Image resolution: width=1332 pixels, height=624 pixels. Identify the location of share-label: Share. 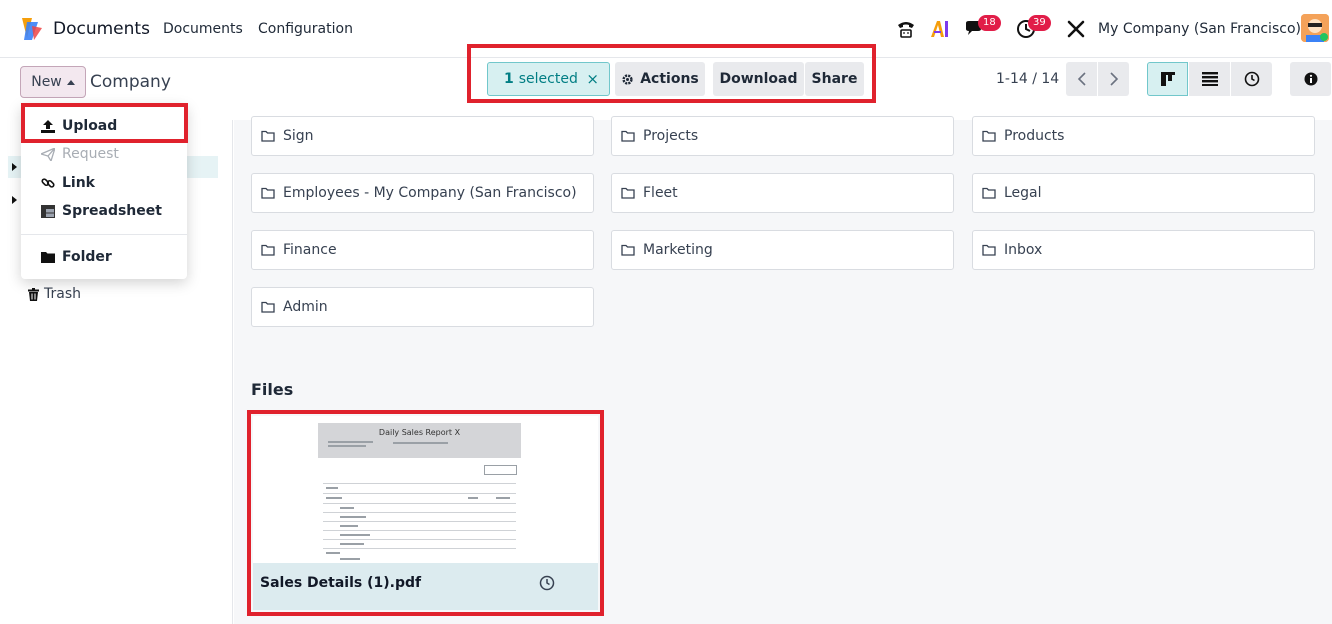
(834, 79).